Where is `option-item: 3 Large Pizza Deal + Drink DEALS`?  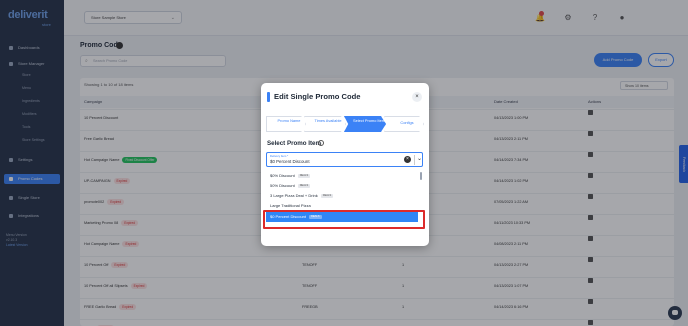
option-item: 3 Large Pizza Deal + Drink DEALS is located at coordinates (342, 196).